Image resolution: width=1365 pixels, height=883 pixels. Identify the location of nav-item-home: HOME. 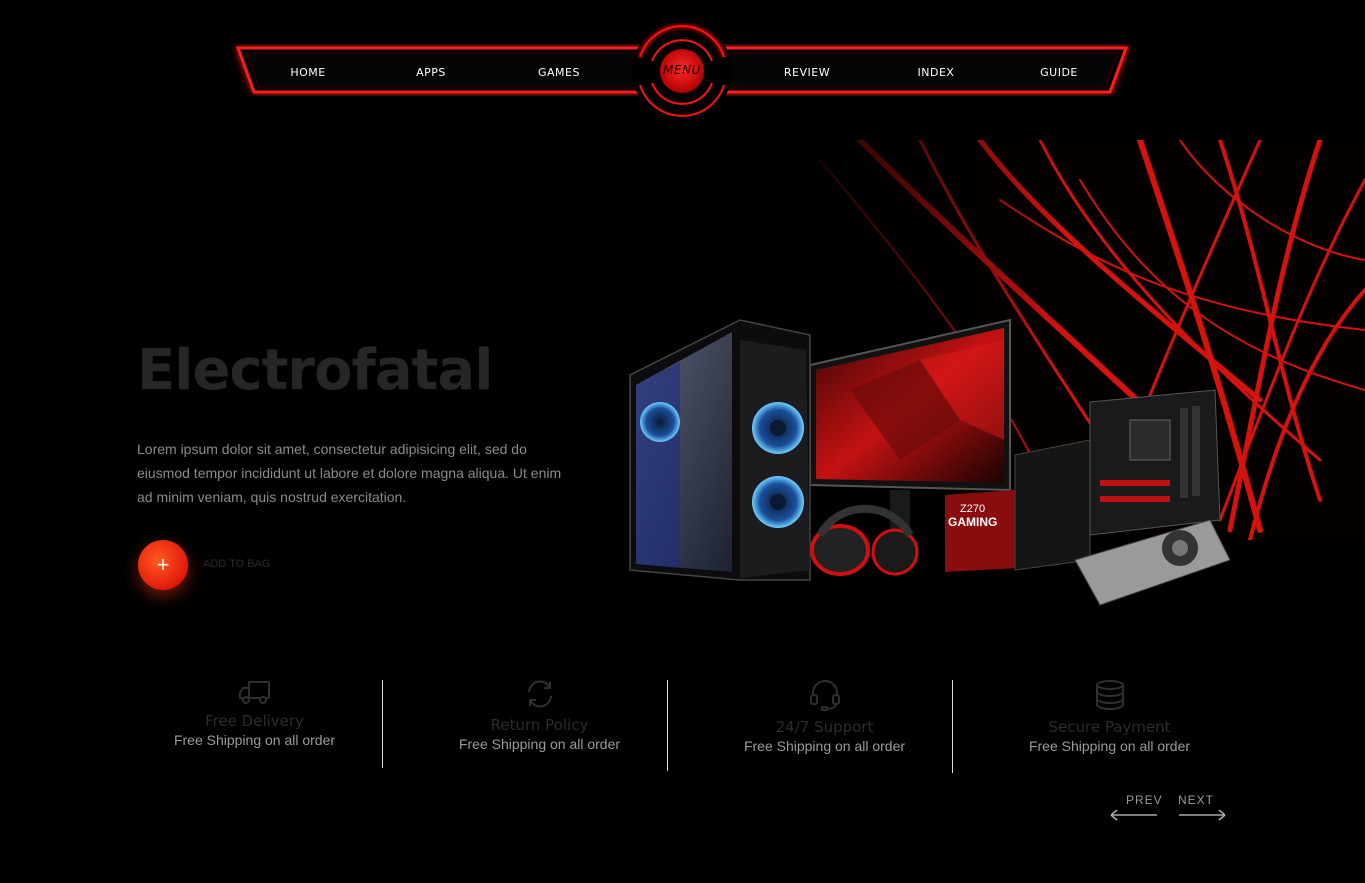
(307, 72).